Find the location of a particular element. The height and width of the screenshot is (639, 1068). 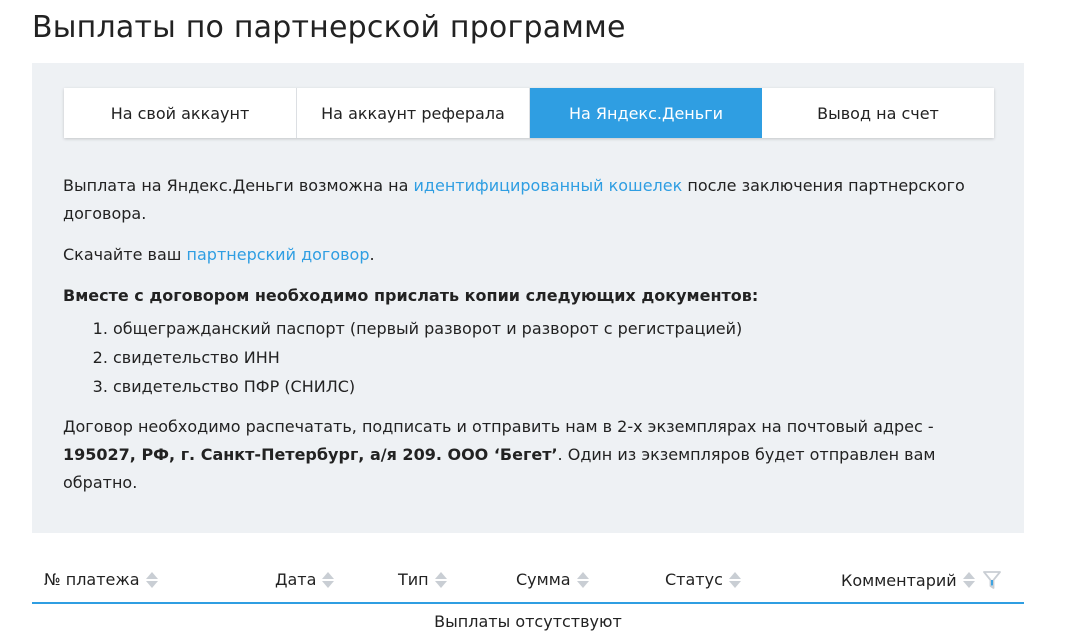

download-paragraph: Скачайте ваш партнерский договор. is located at coordinates (533, 255).